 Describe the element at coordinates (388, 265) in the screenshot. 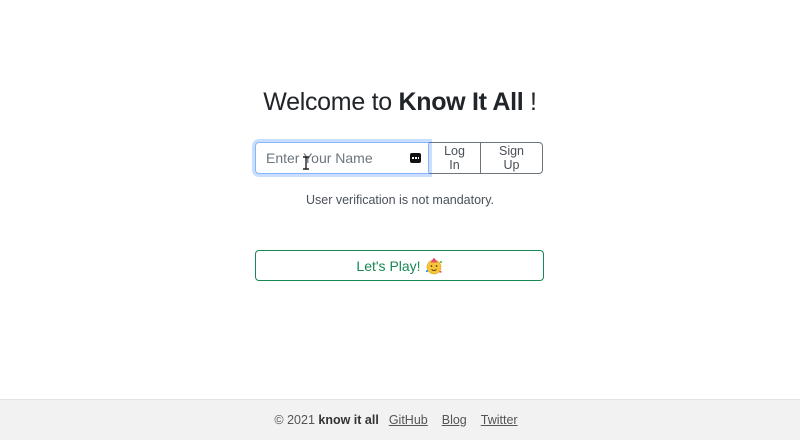

I see `play-label: Let's Play!` at that location.